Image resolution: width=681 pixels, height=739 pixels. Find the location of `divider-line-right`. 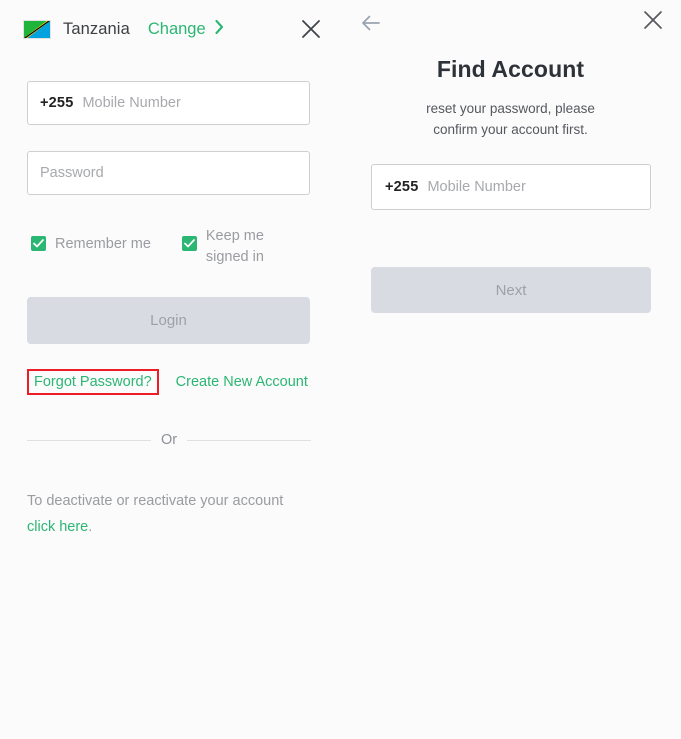

divider-line-right is located at coordinates (249, 440).